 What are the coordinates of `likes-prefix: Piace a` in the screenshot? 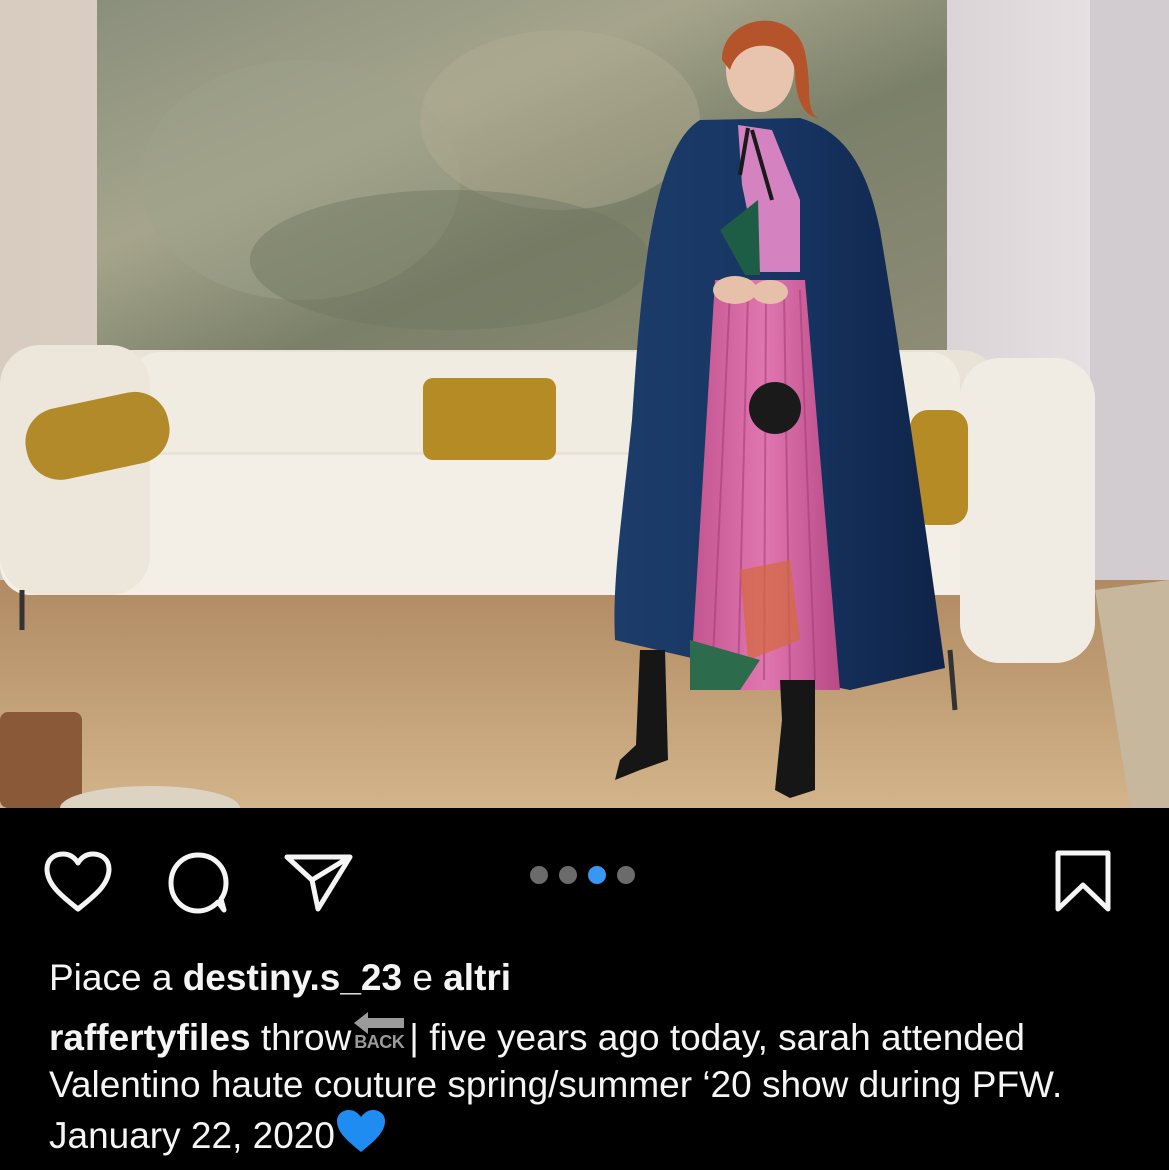 It's located at (111, 977).